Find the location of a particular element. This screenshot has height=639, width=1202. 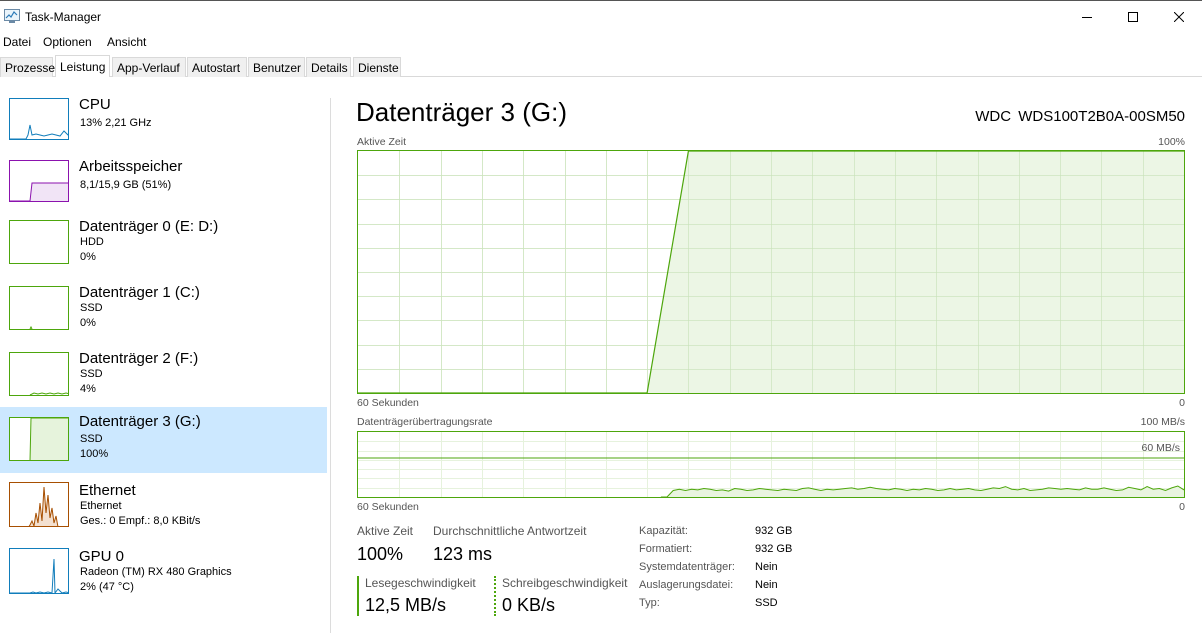

sidebar-item-usage: 100% is located at coordinates (94, 454).